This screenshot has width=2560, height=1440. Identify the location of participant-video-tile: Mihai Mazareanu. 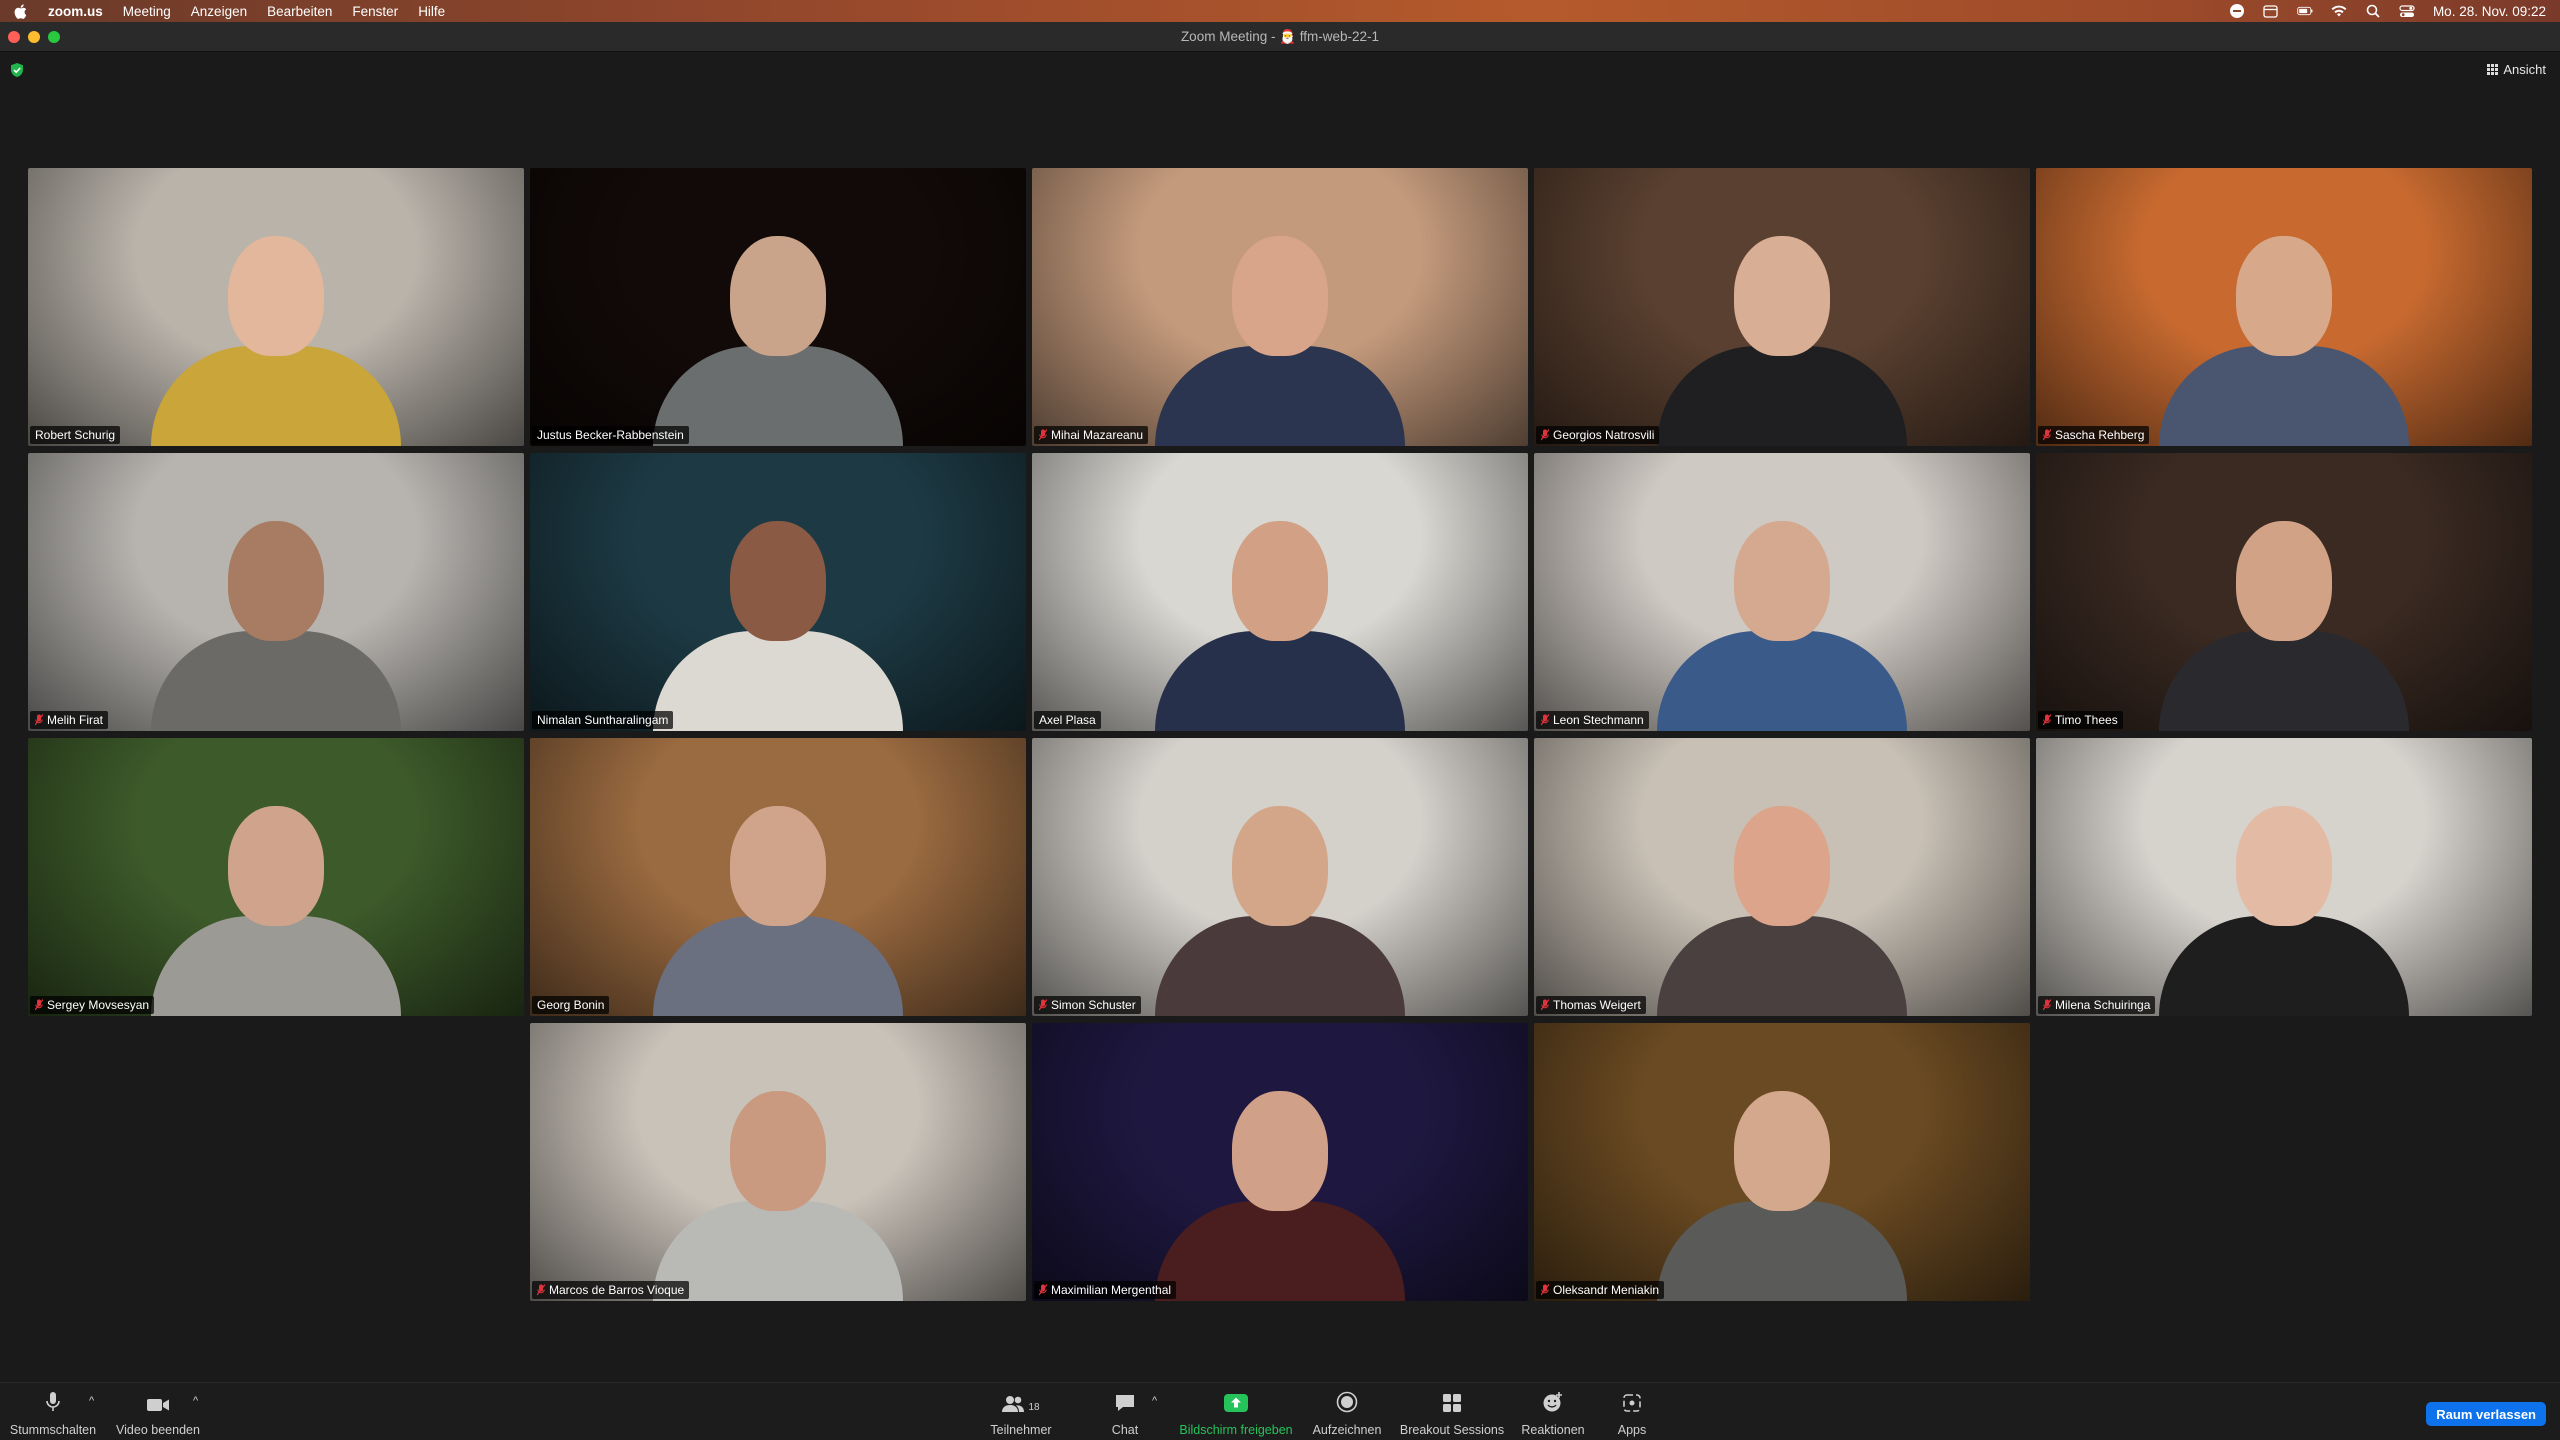
(1280, 307).